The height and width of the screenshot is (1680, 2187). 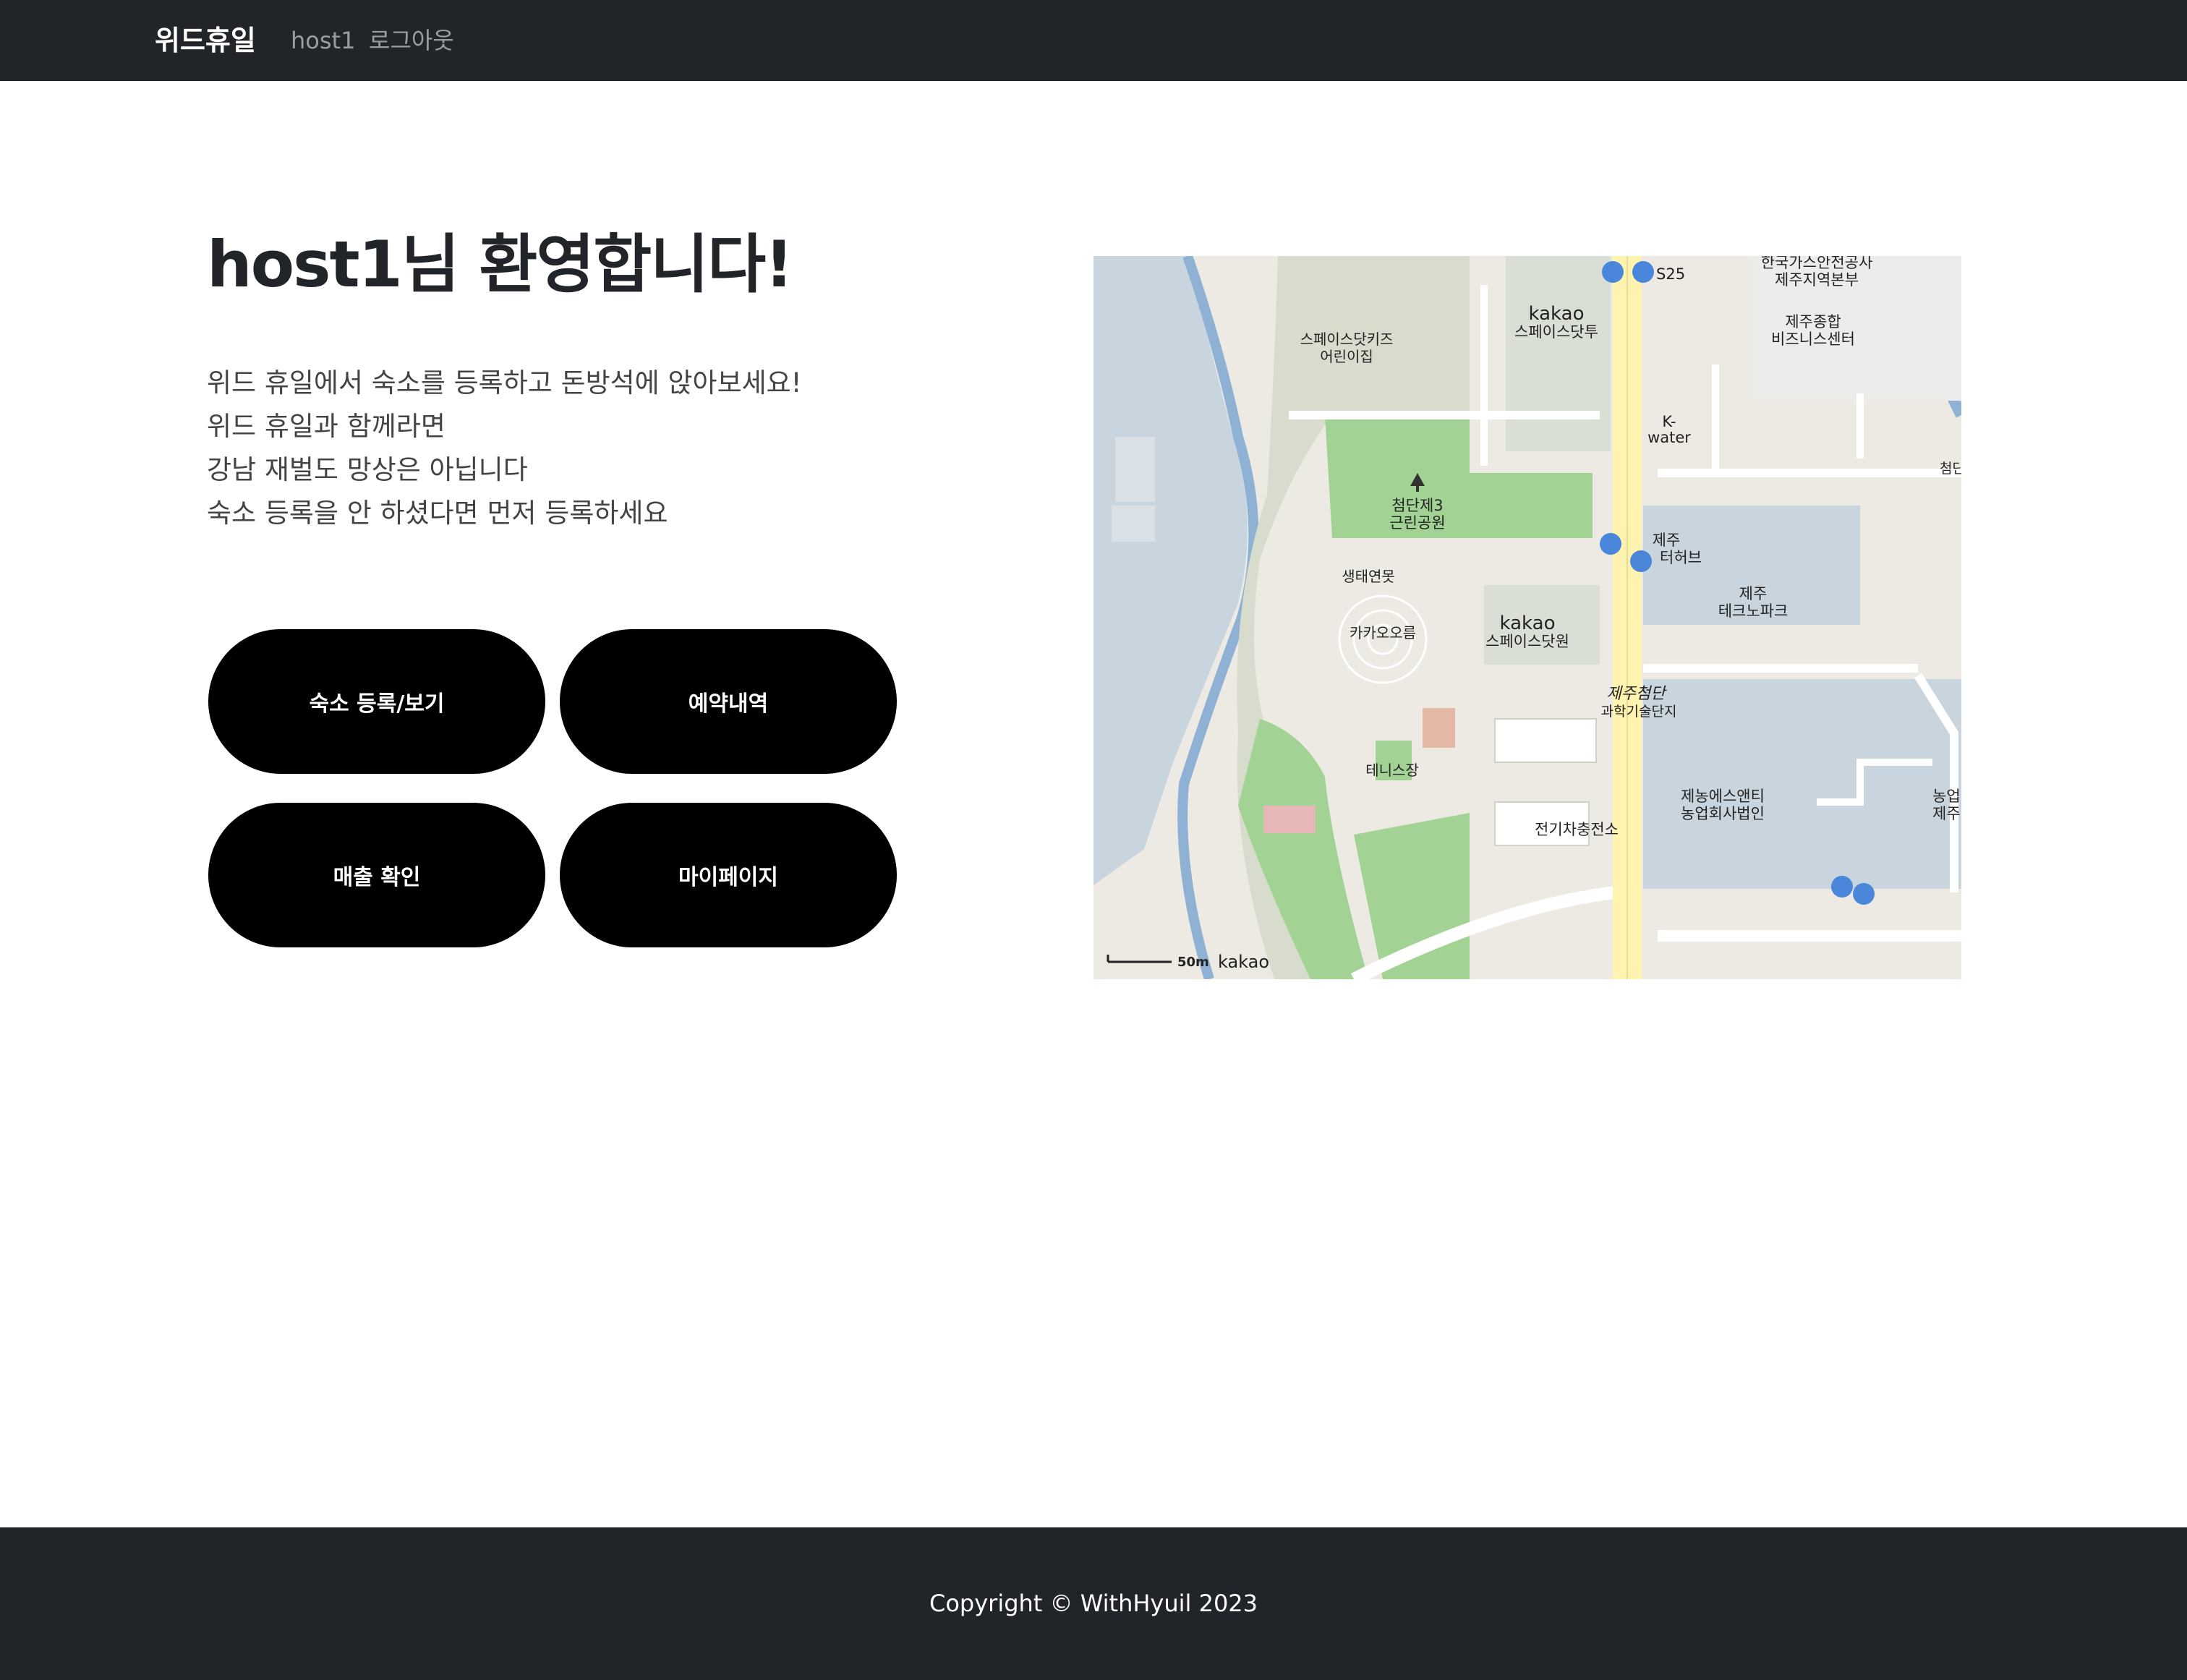 I want to click on map-label-hub: 제주, so click(x=1667, y=540).